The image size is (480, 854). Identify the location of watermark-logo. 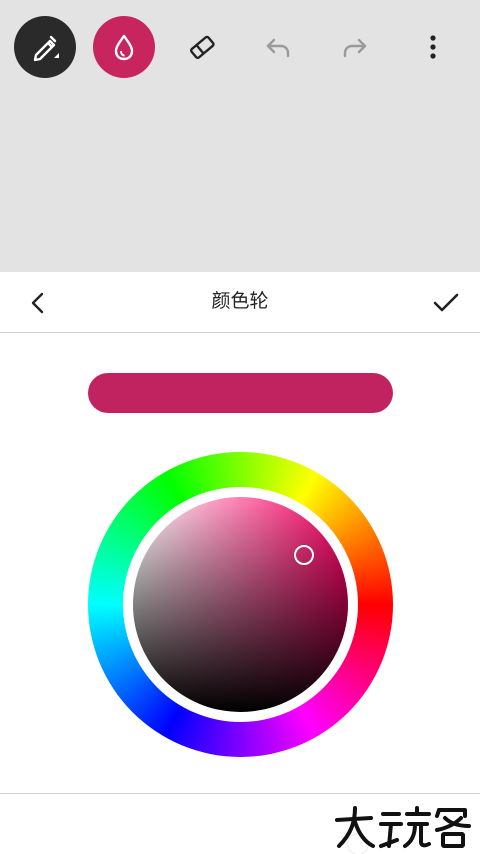
(403, 826).